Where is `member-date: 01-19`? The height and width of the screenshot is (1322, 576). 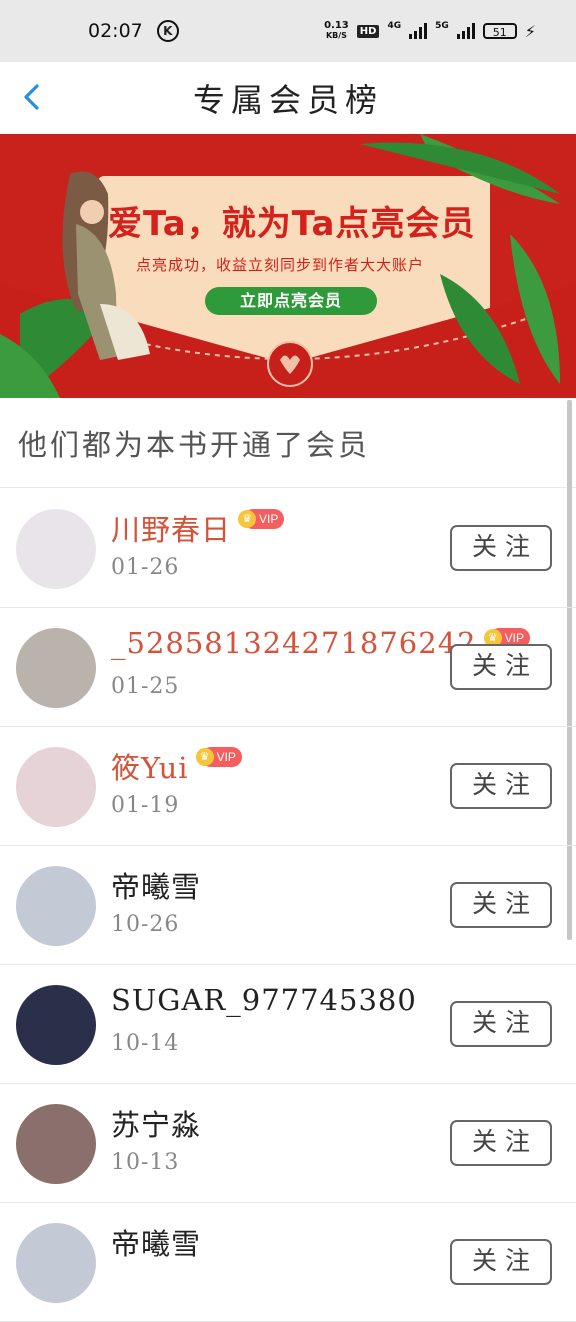
member-date: 01-19 is located at coordinates (145, 805).